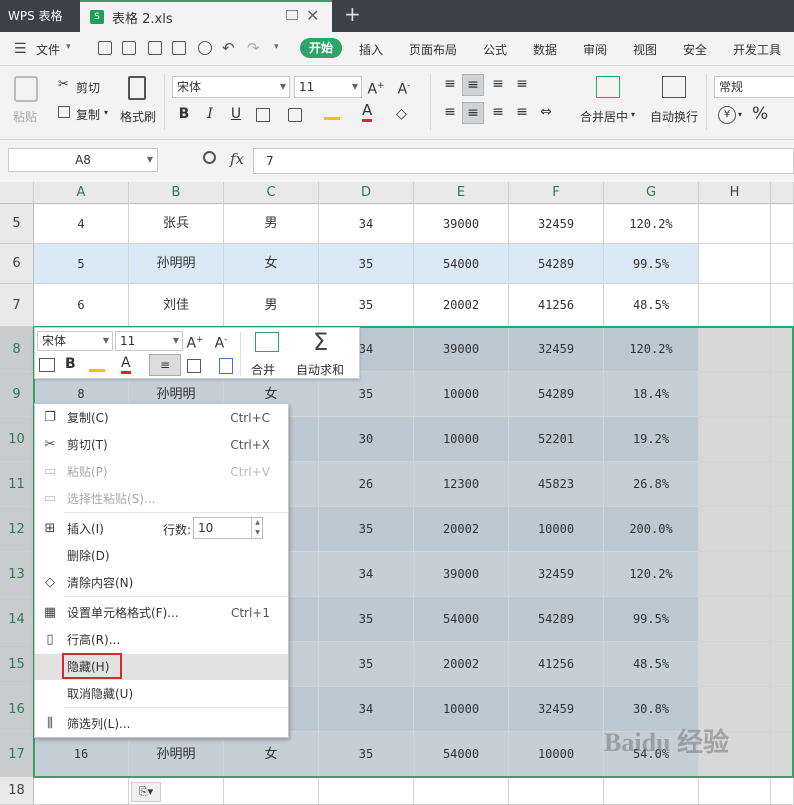 The height and width of the screenshot is (805, 794). Describe the element at coordinates (366, 791) in the screenshot. I see `cell-d18` at that location.